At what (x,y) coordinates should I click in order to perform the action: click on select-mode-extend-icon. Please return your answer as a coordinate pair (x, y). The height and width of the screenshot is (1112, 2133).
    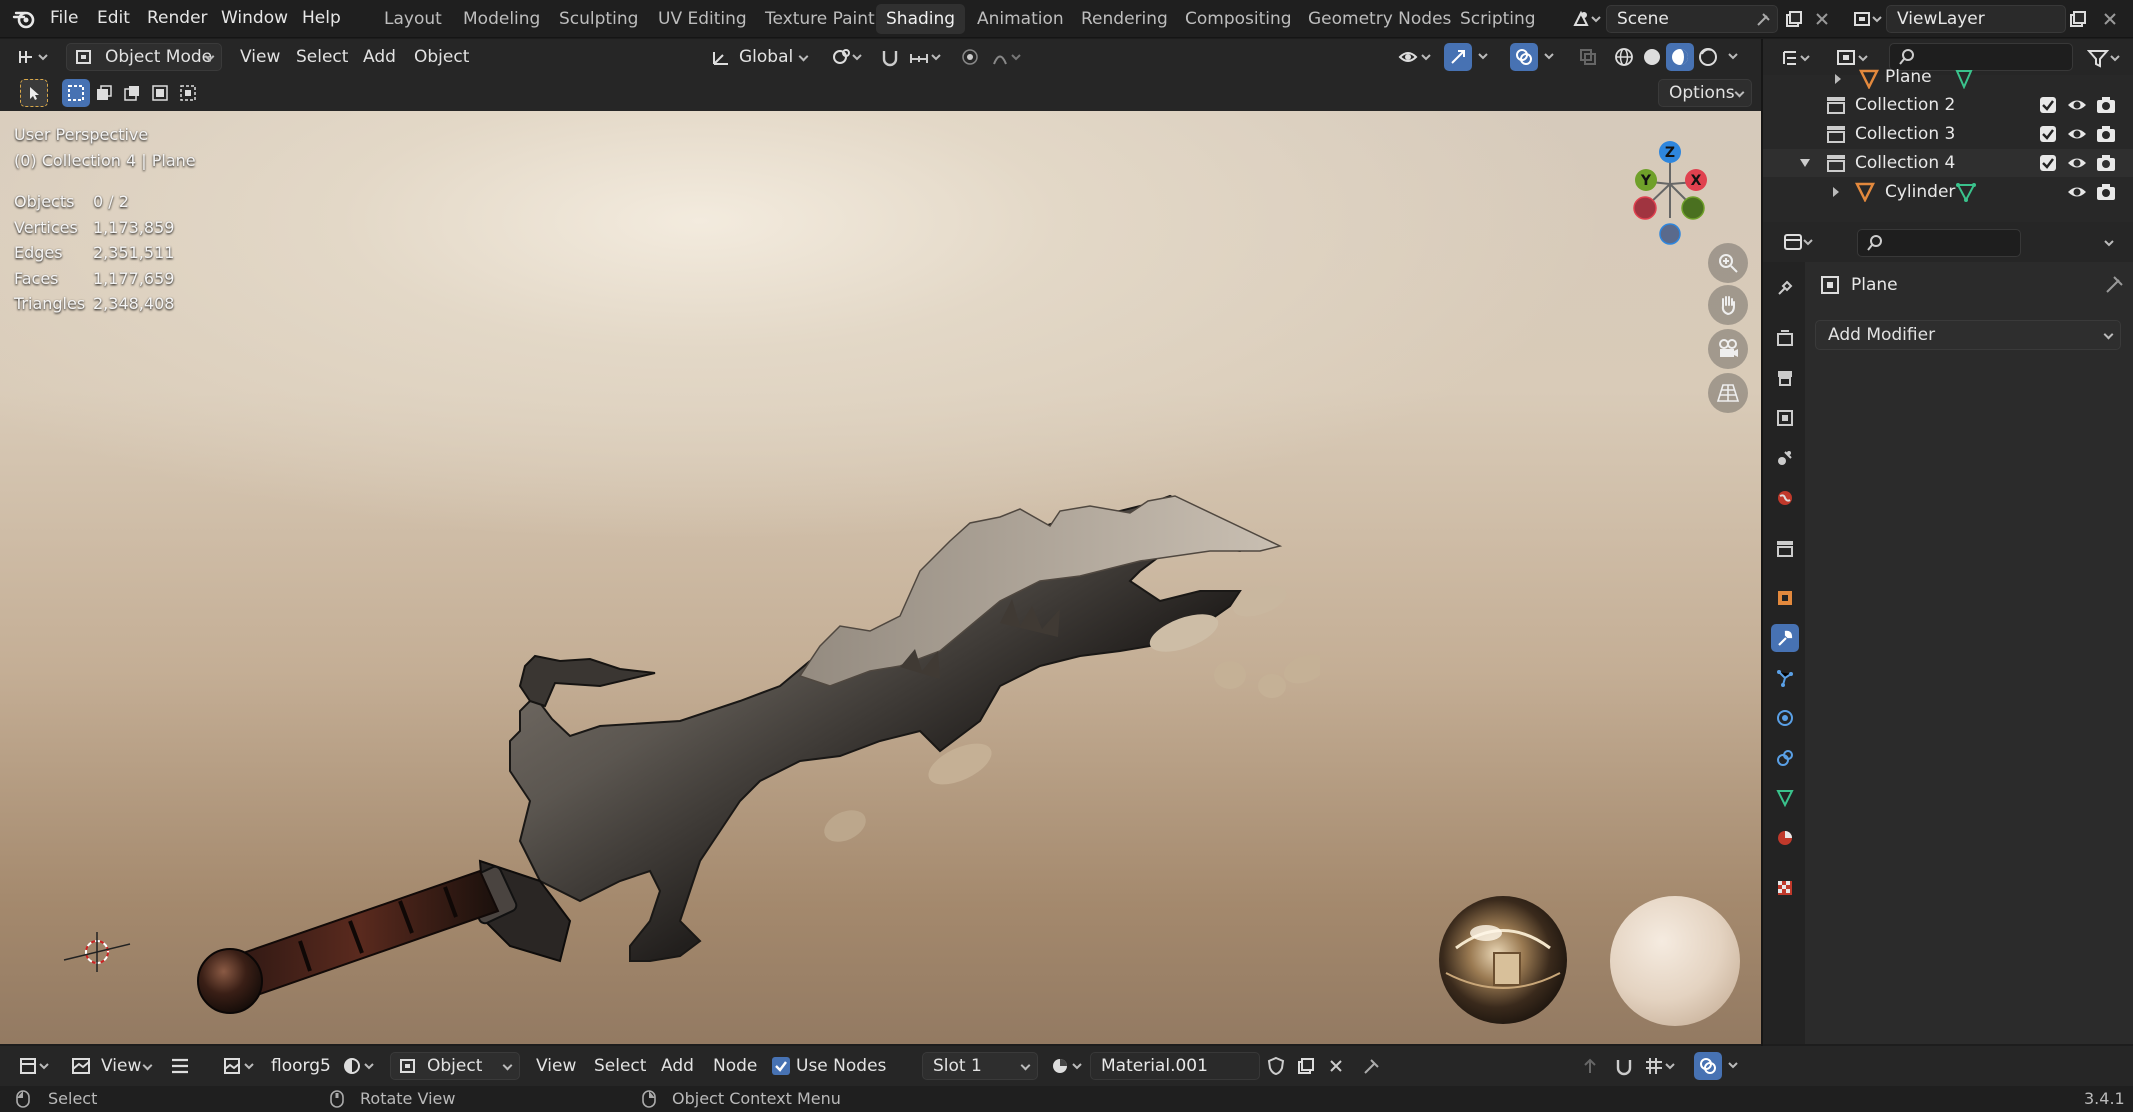
    Looking at the image, I should click on (104, 93).